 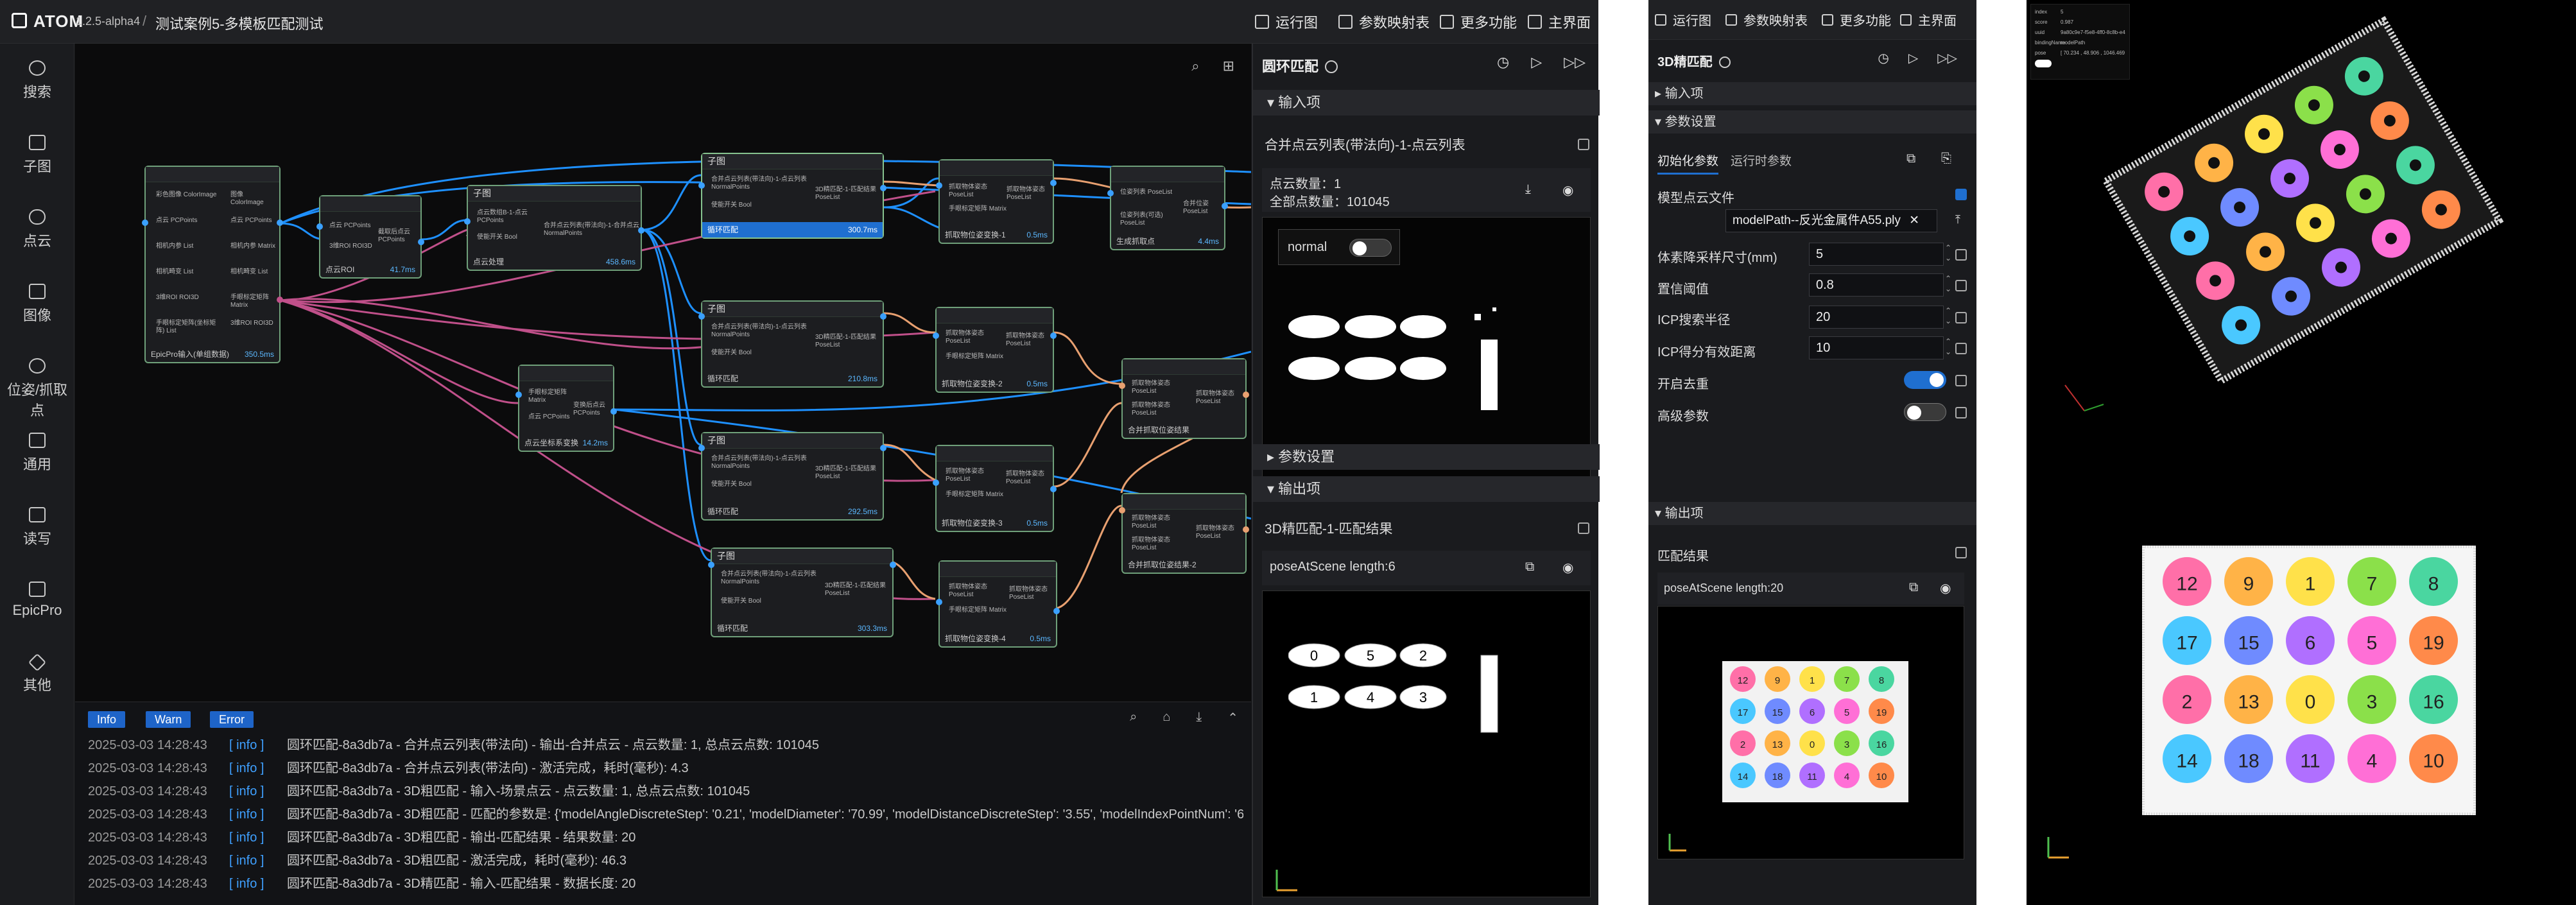 I want to click on sidebar-item-epicpro: EpicPro, so click(x=37, y=600).